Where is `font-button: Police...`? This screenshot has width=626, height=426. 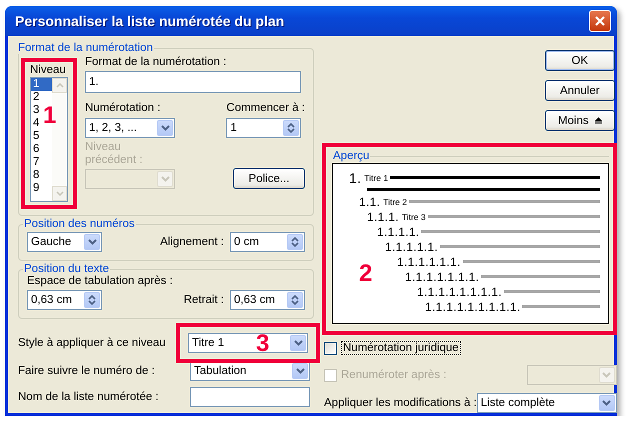 font-button: Police... is located at coordinates (269, 178).